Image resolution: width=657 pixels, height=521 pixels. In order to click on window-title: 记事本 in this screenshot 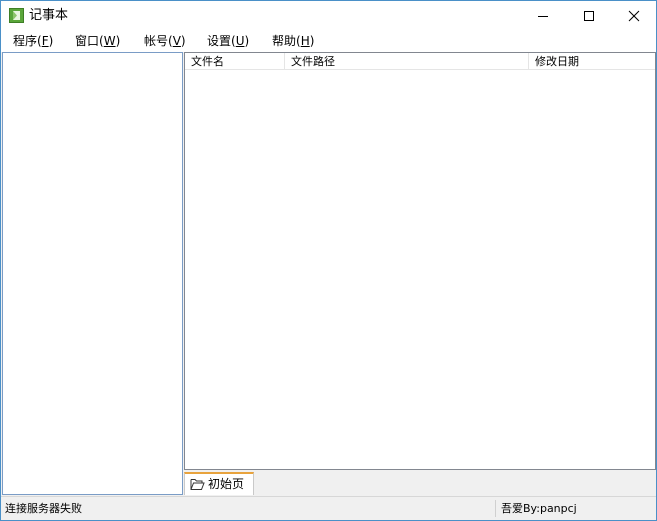, I will do `click(49, 15)`.